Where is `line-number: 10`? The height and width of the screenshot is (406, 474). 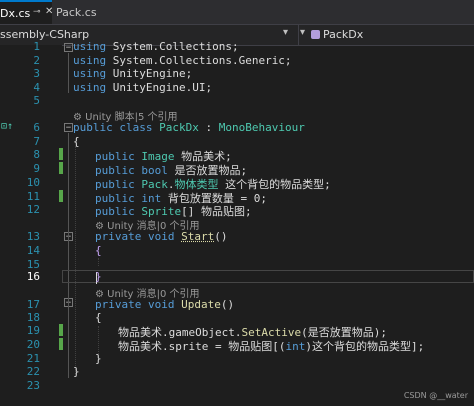 line-number: 10 is located at coordinates (33, 182).